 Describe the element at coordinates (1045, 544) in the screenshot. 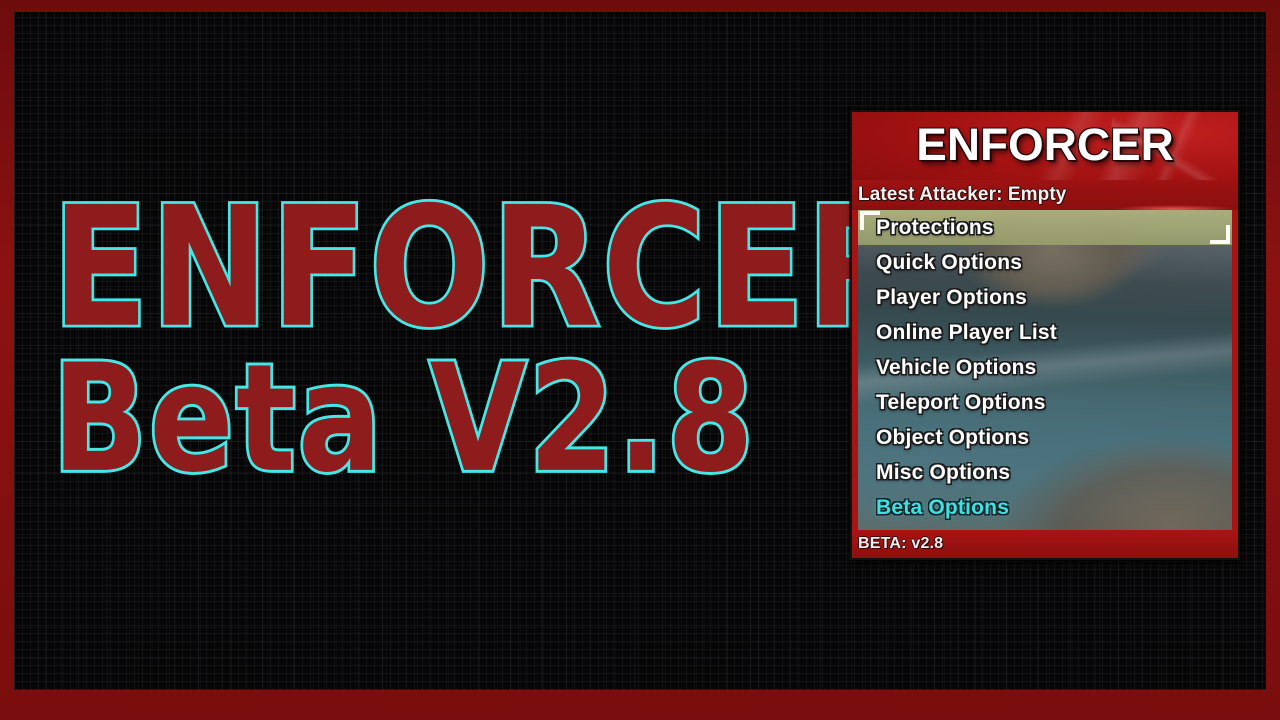

I see `menu-footer: BETA: v2.8` at that location.